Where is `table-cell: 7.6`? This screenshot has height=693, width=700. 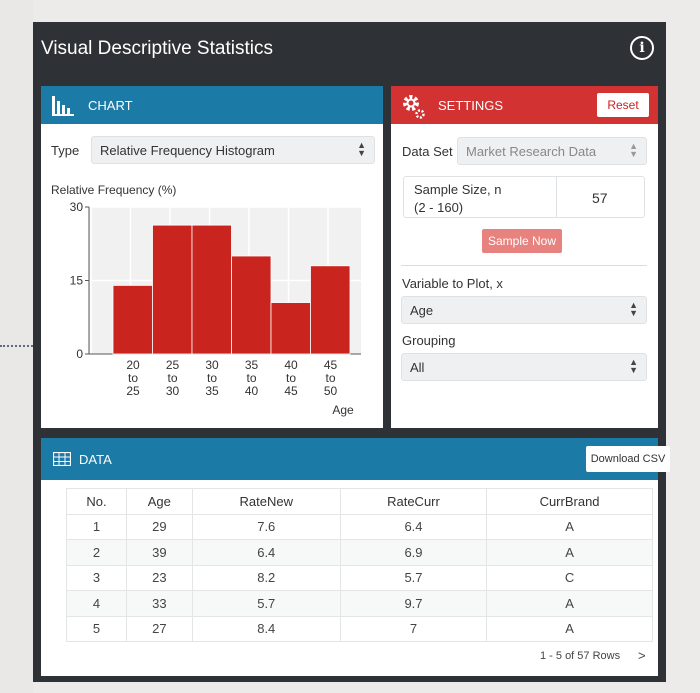
table-cell: 7.6 is located at coordinates (266, 526).